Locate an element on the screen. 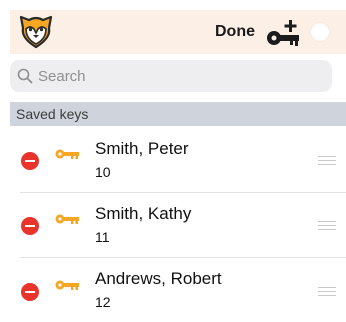  search-bar is located at coordinates (171, 76).